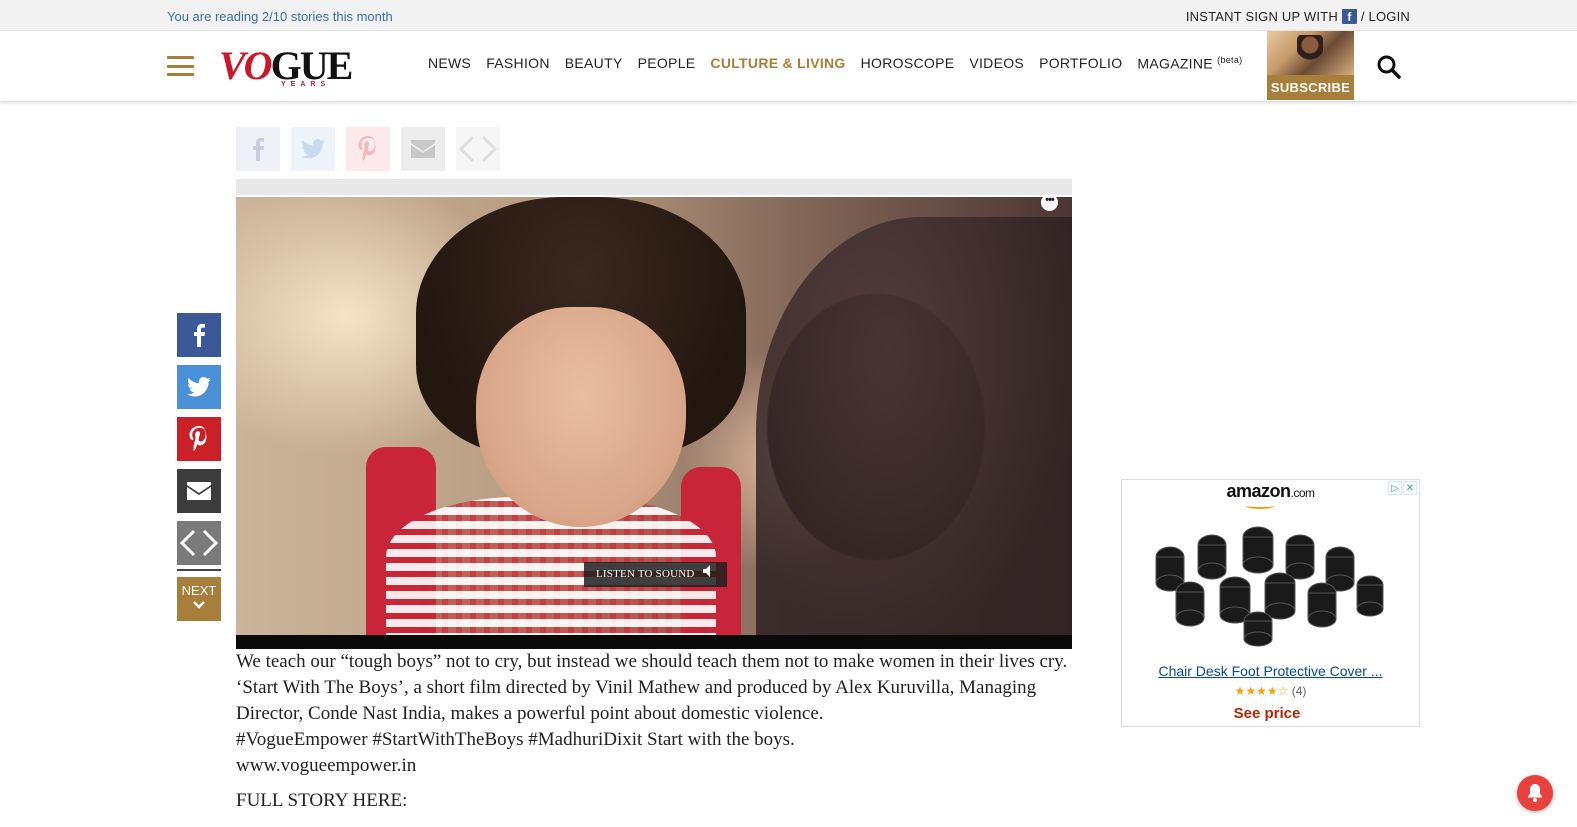 Image resolution: width=1577 pixels, height=827 pixels. Describe the element at coordinates (199, 590) in the screenshot. I see `next-label: NEXT` at that location.